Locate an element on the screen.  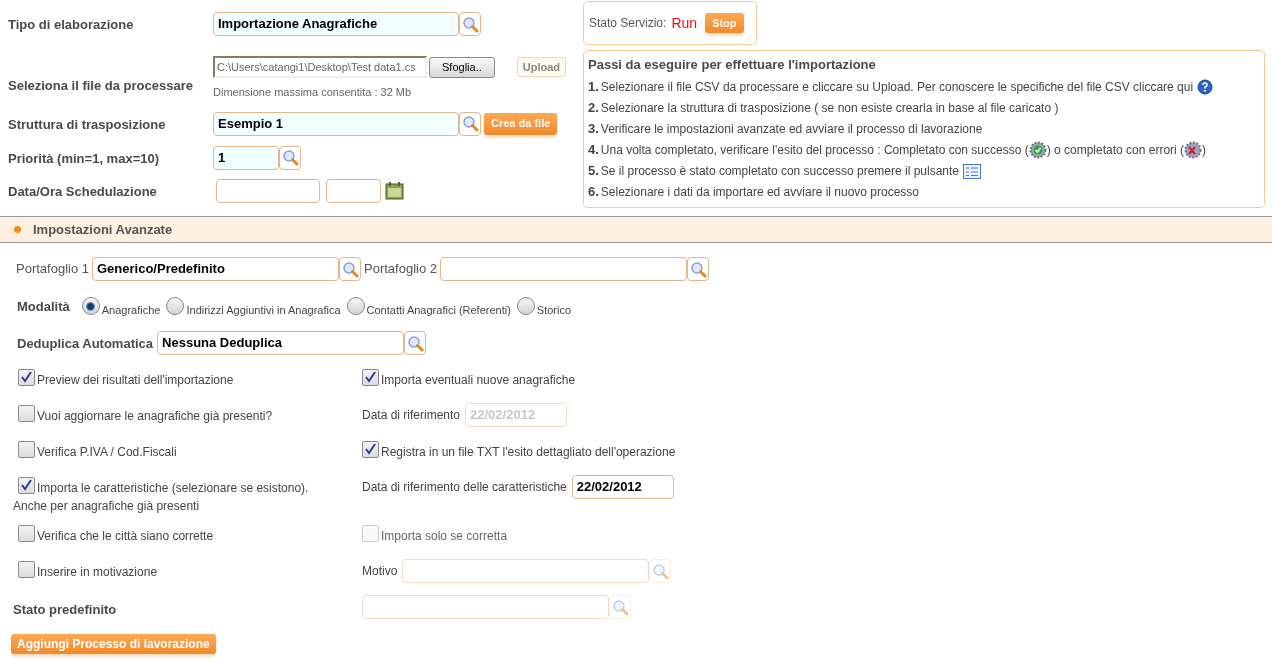
checkbox-label: Importa le caratteristiche (selezionare se esistono). is located at coordinates (173, 488).